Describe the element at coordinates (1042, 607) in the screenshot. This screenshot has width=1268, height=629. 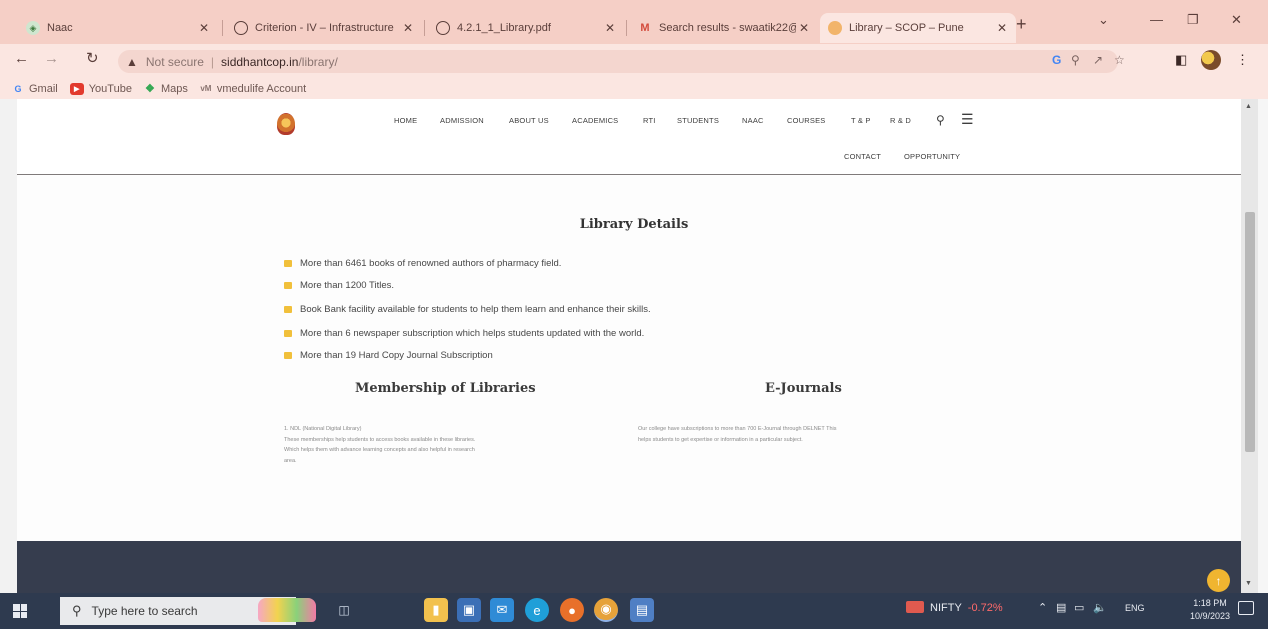
I see `show-hidden-icons-chevron-icon: ⌃` at that location.